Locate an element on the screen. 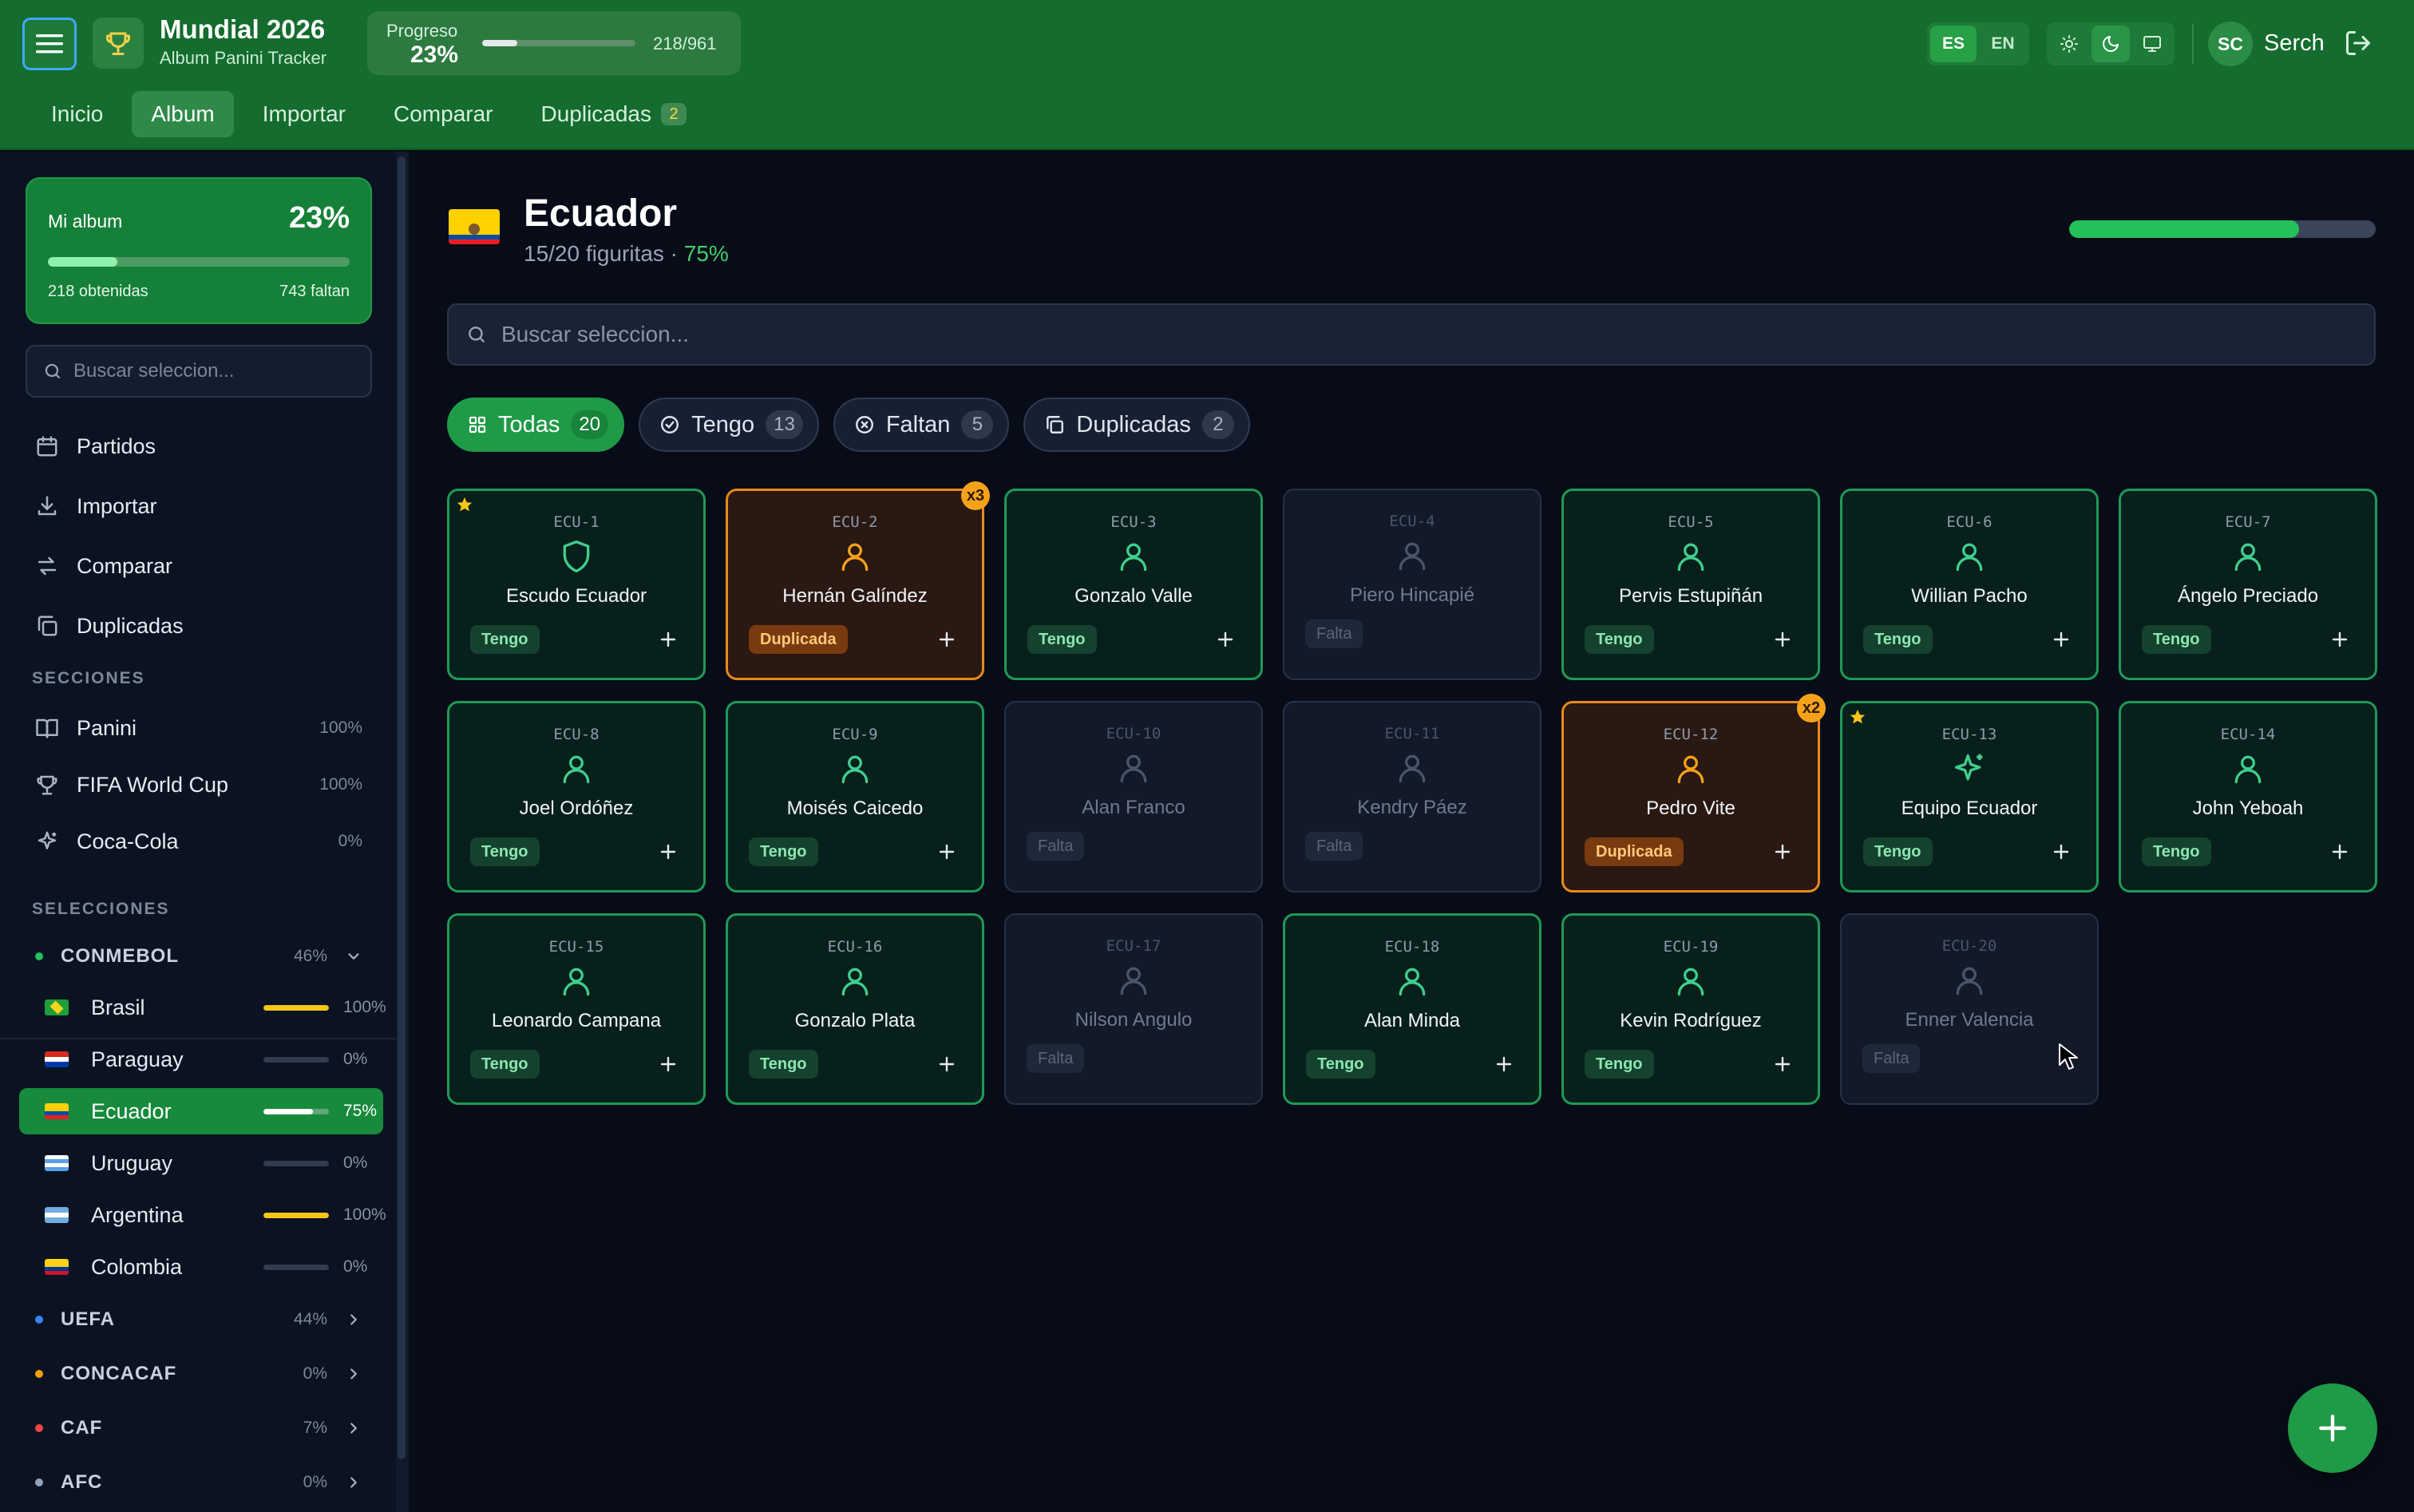 This screenshot has height=1512, width=2414. sticker-card-ecu-8: ECU-8 Joel Ordóñez Tengo is located at coordinates (576, 797).